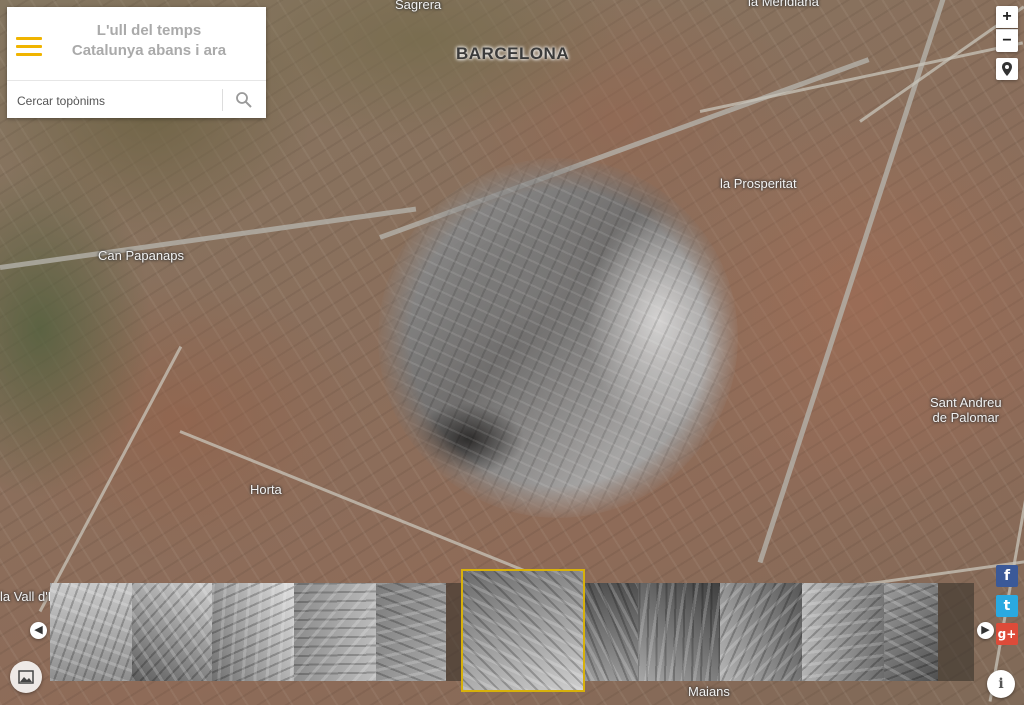 Image resolution: width=1024 pixels, height=705 pixels. What do you see at coordinates (222, 100) in the screenshot?
I see `search-divider` at bounding box center [222, 100].